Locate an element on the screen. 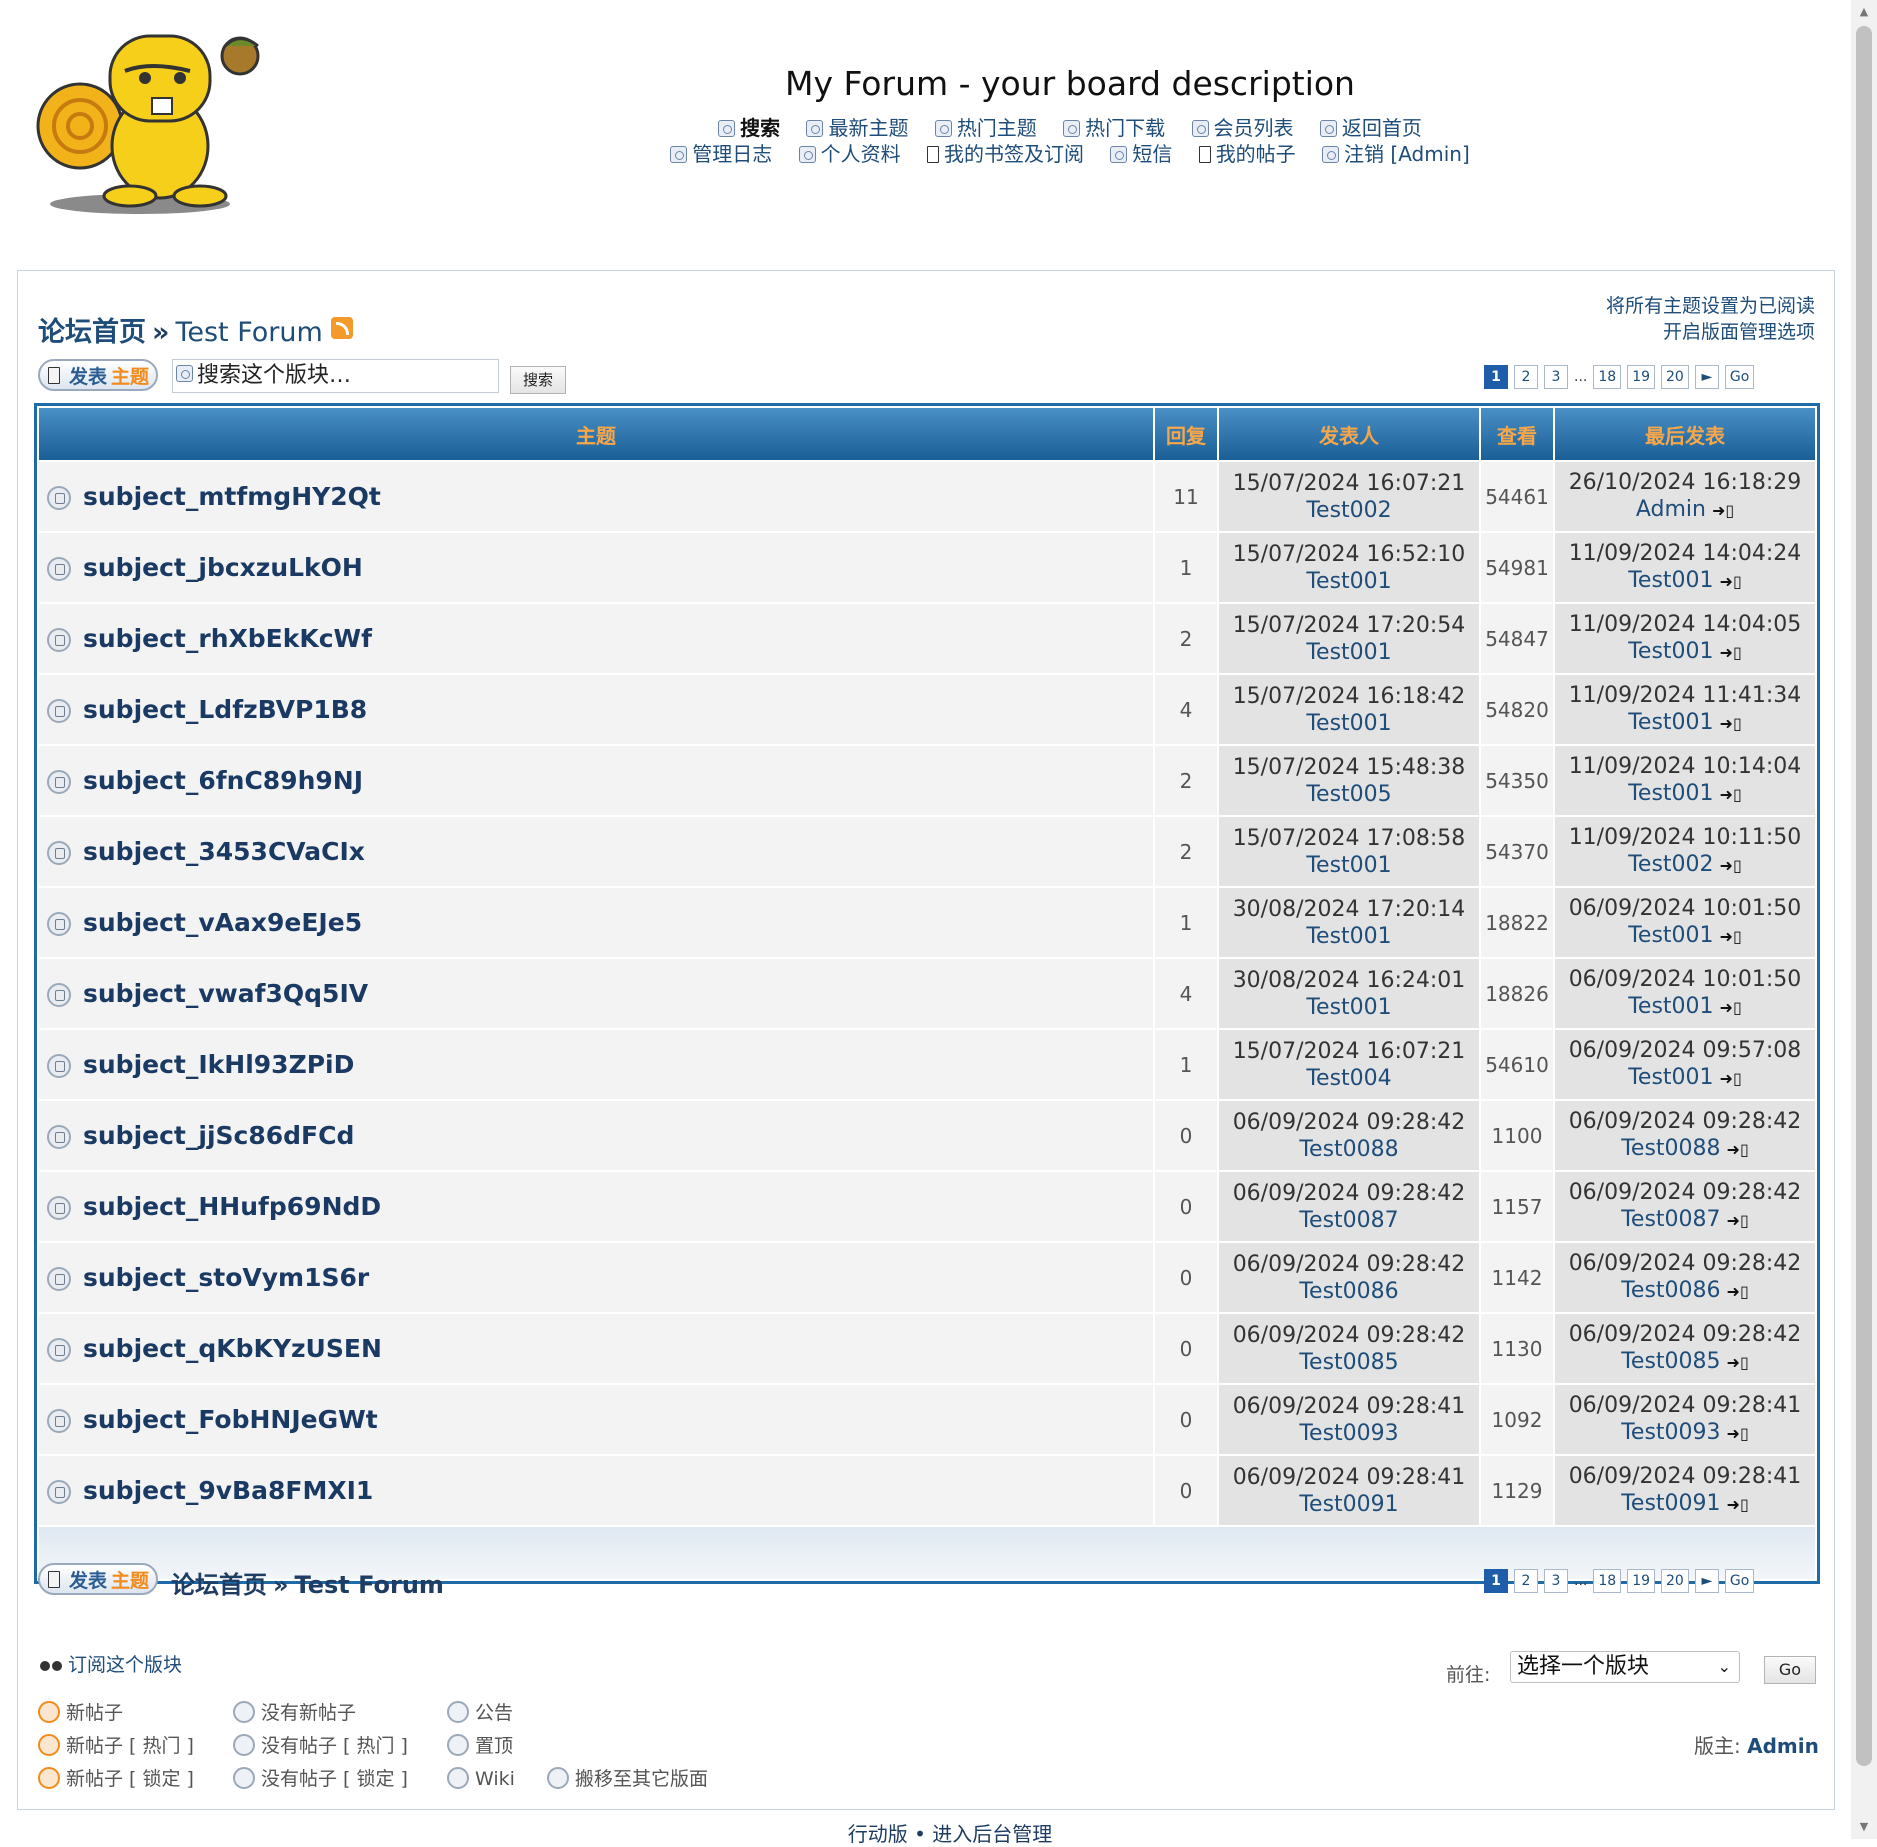  new-topic-button: 发表 主题 is located at coordinates (98, 375).